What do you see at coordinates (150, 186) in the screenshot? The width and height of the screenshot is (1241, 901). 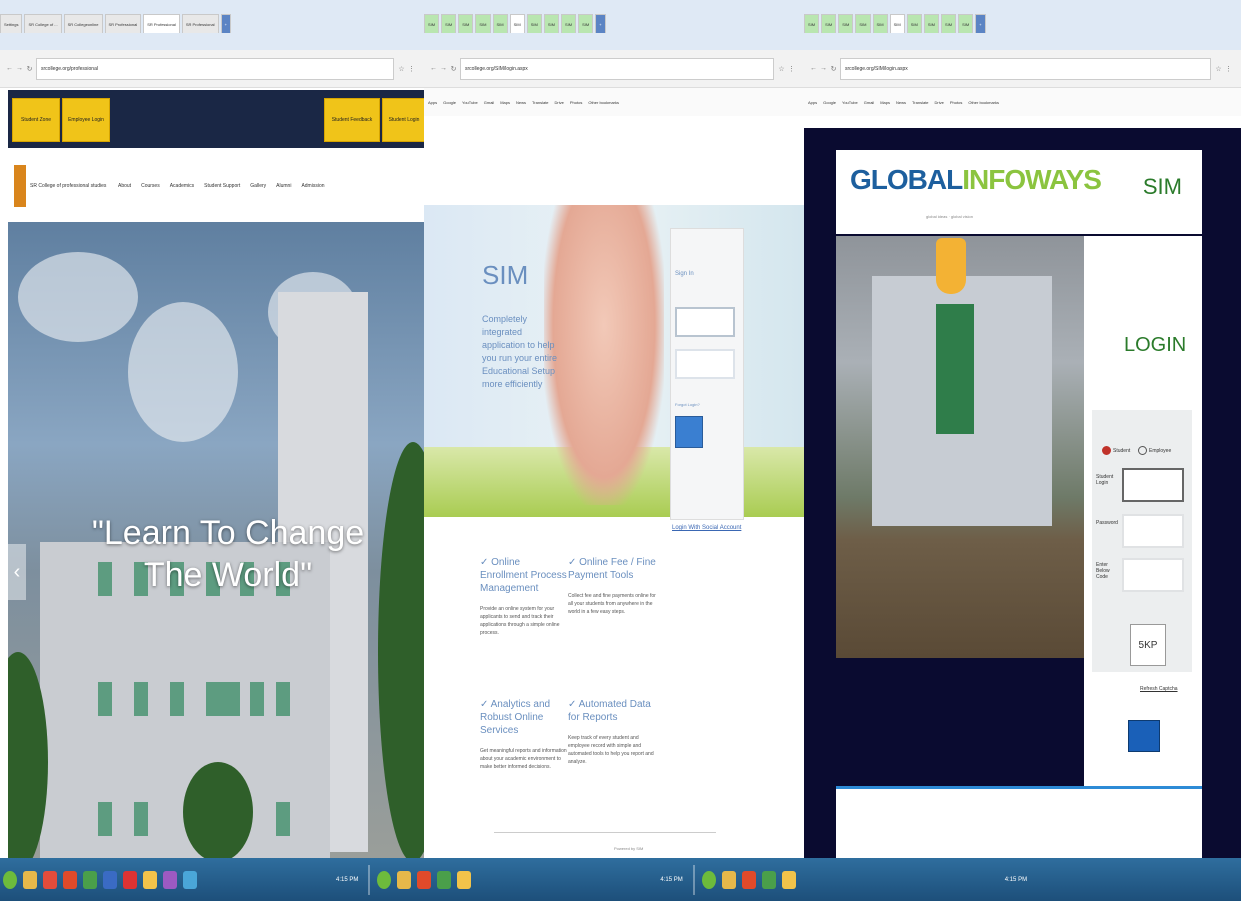 I see `menu-item: Courses` at bounding box center [150, 186].